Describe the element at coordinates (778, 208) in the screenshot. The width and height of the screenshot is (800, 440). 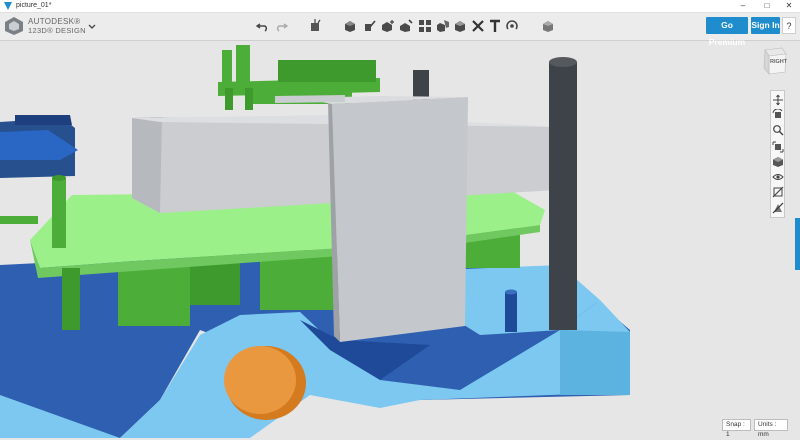
I see `hide-mesh-icon` at that location.